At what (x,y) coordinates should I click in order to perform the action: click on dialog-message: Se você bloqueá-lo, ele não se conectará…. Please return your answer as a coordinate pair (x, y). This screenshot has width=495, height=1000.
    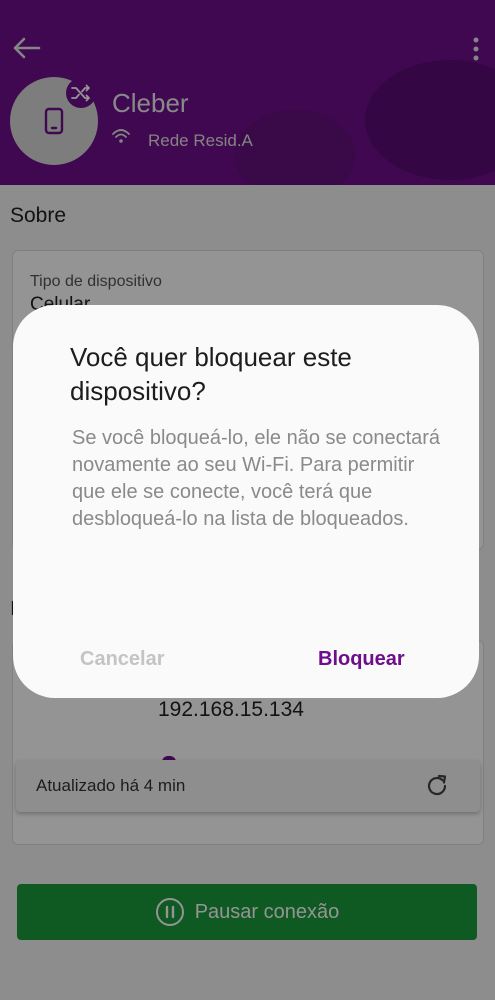
    Looking at the image, I should click on (256, 478).